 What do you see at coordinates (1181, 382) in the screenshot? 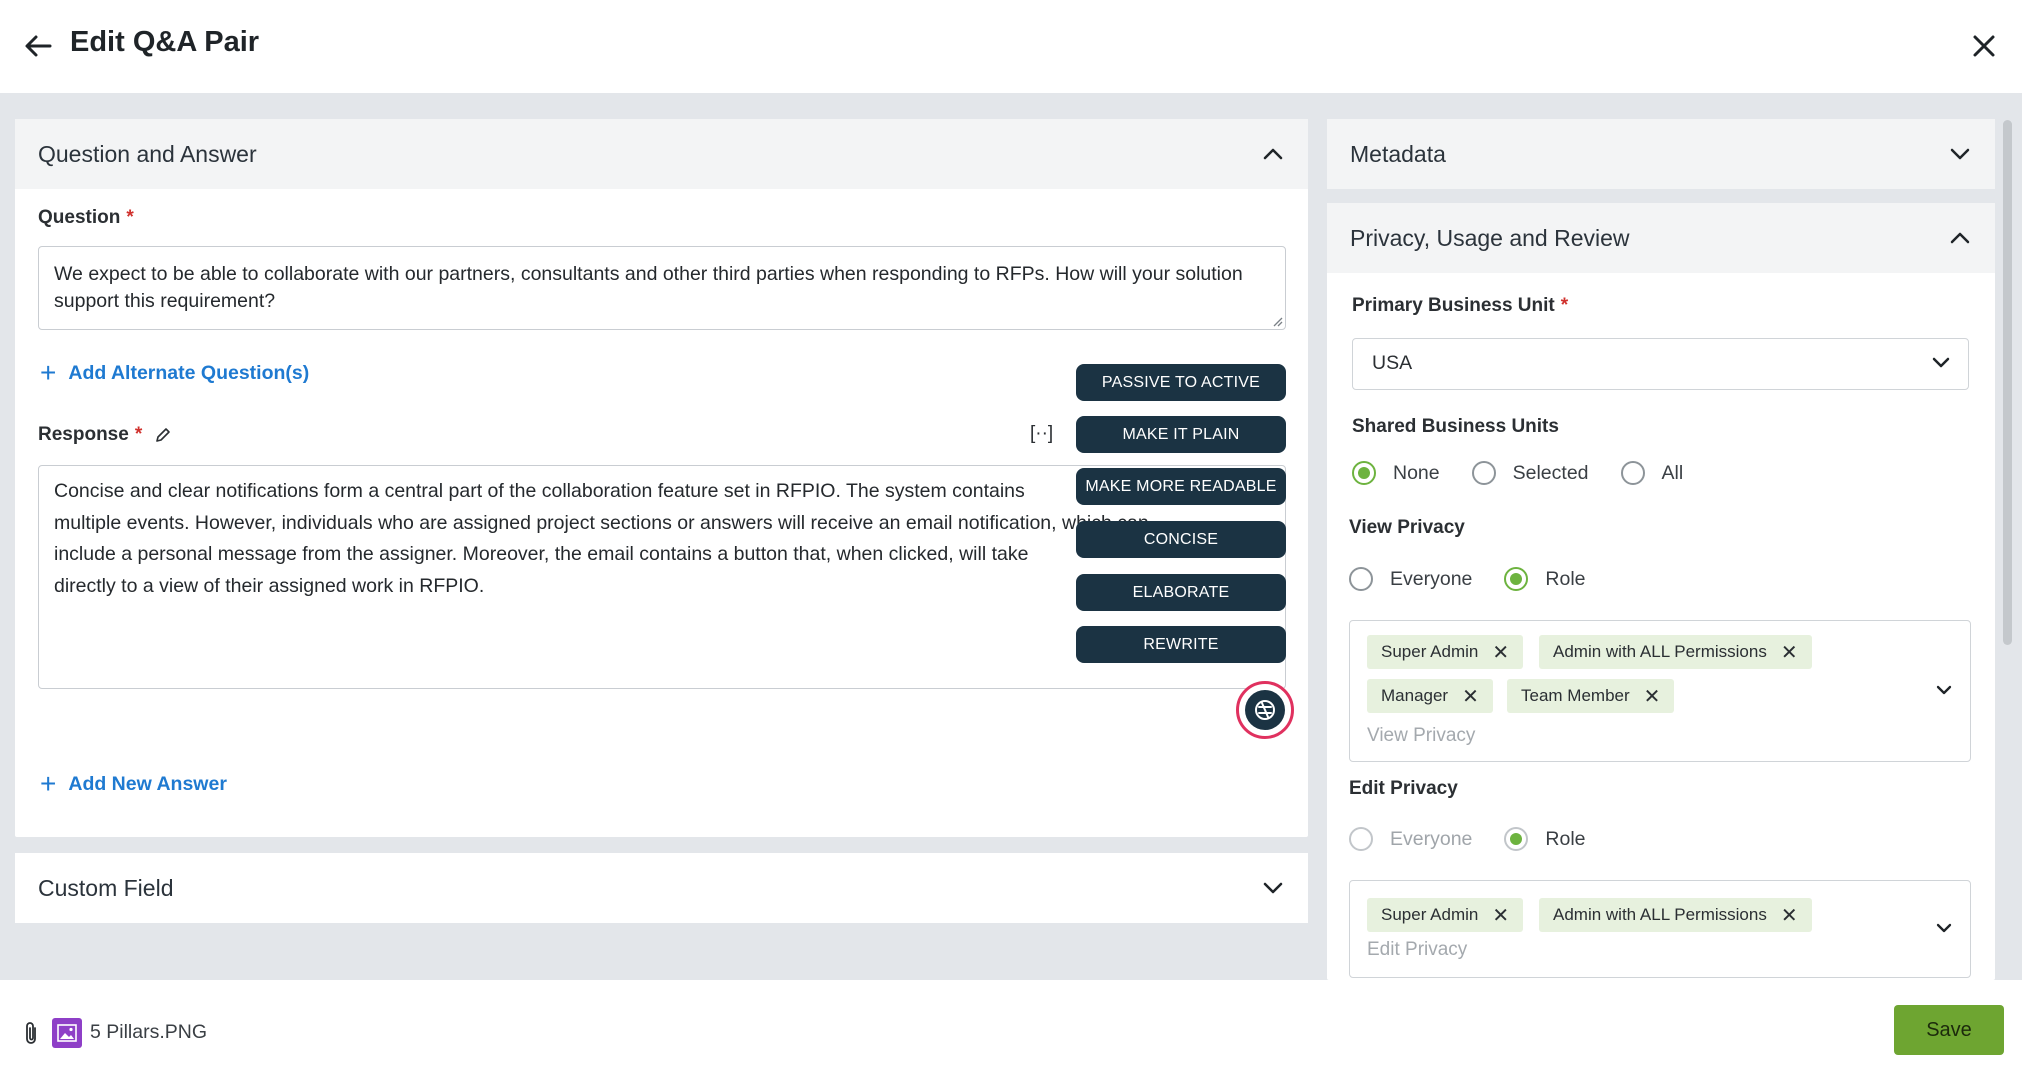
I see `ai-passive-to-active-button: PASSIVE TO ACTIVE` at bounding box center [1181, 382].